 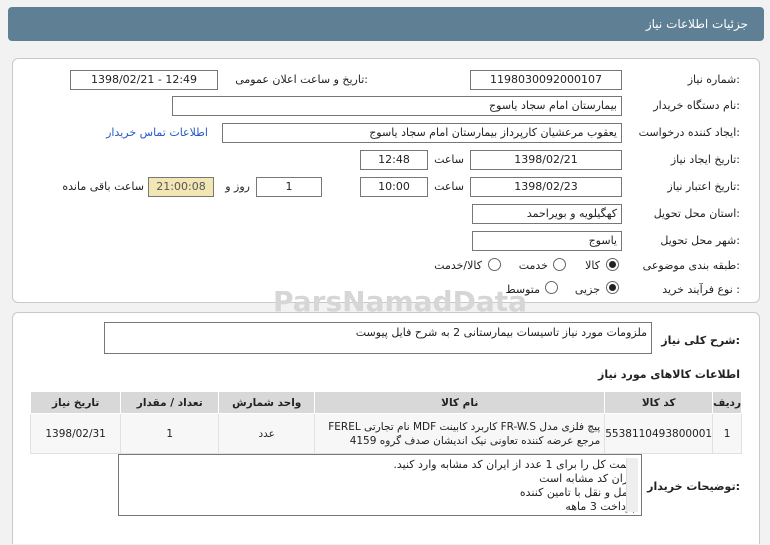 I want to click on announce-label: تاریخ و ساعت اعلان عمومی:, so click(x=301, y=79).